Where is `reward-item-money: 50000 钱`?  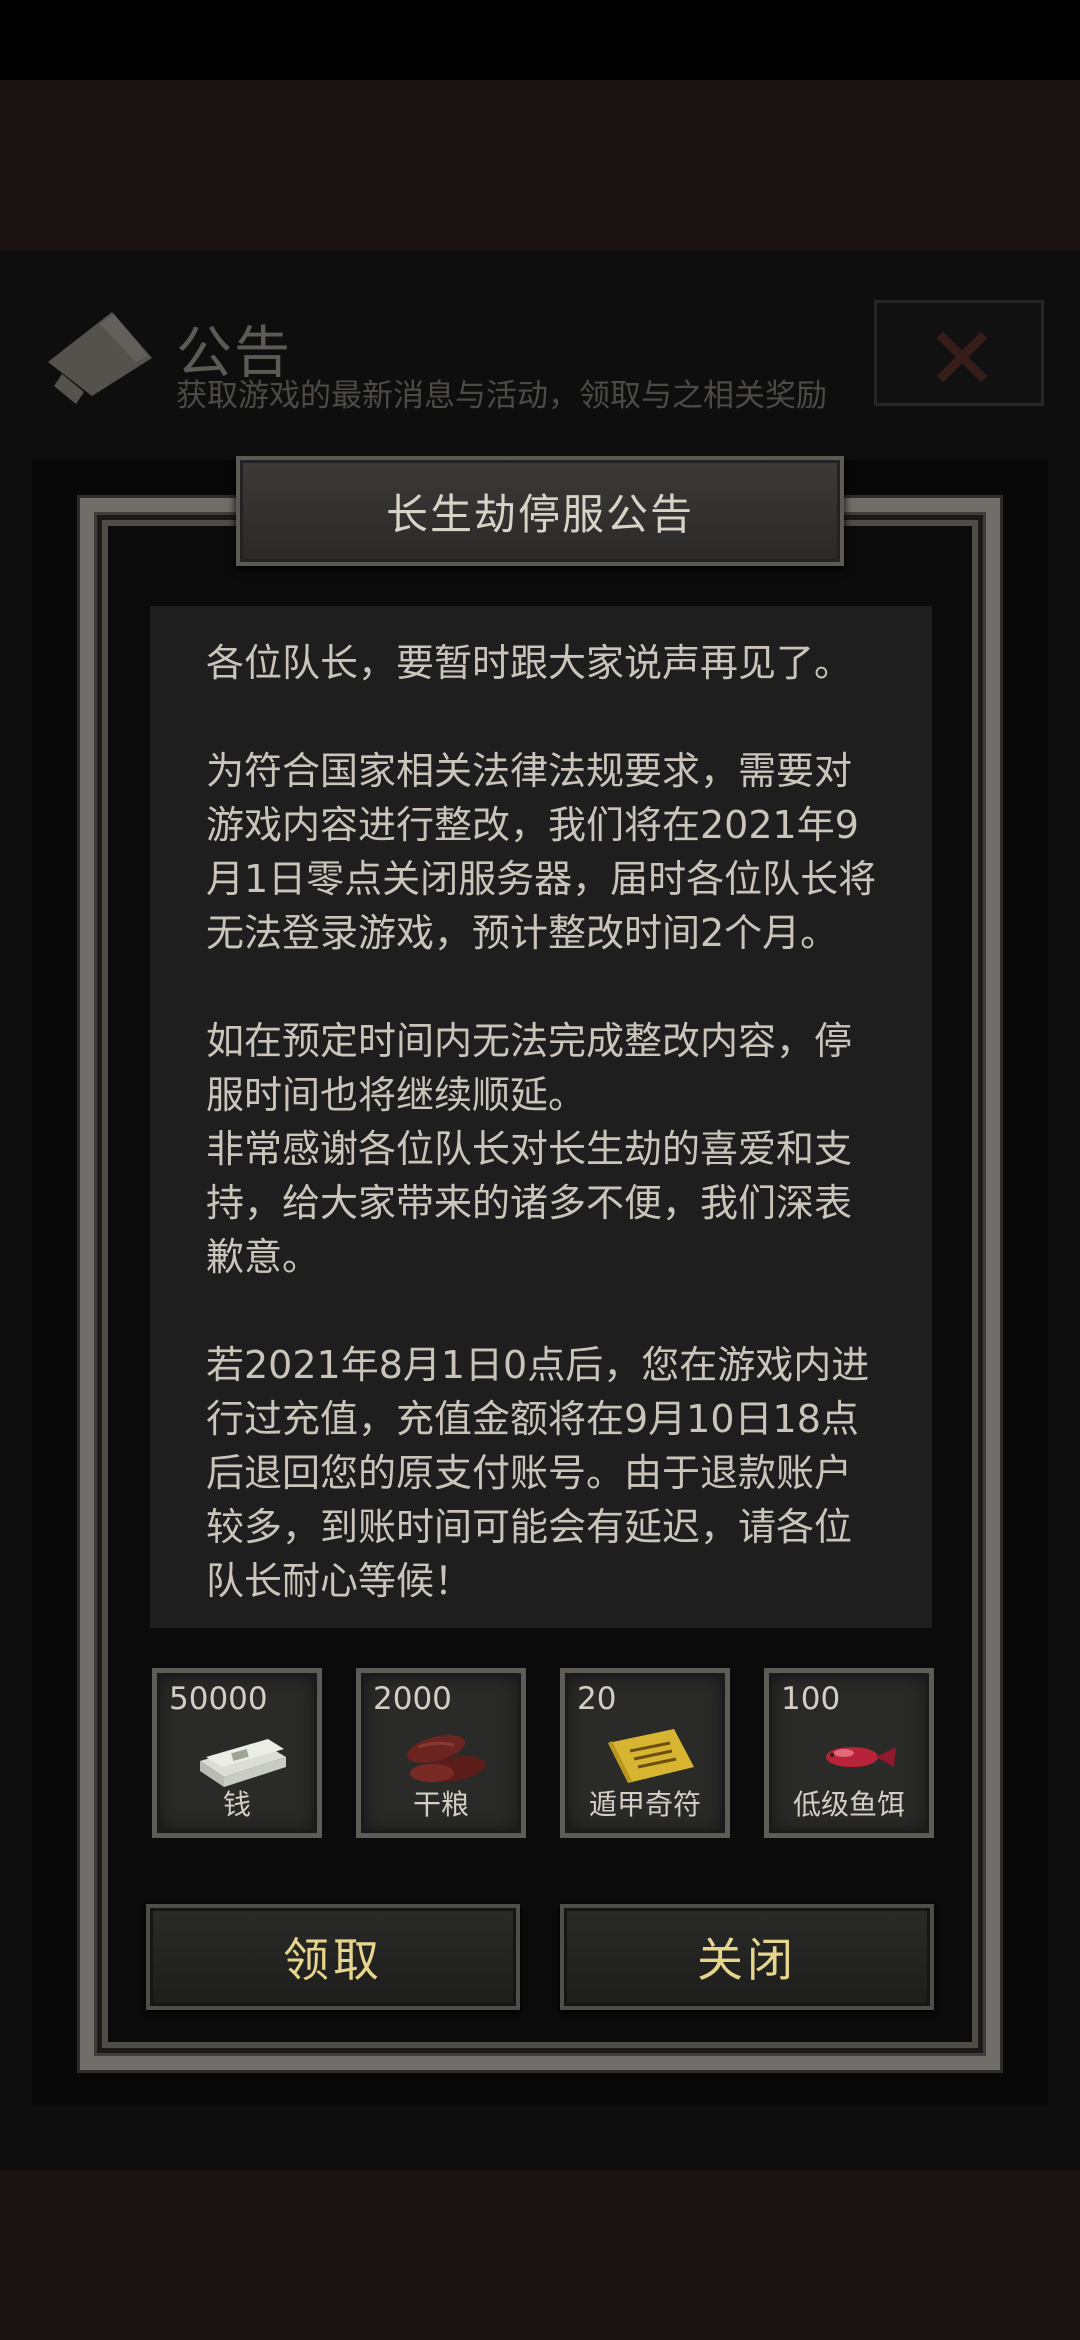 reward-item-money: 50000 钱 is located at coordinates (237, 1753).